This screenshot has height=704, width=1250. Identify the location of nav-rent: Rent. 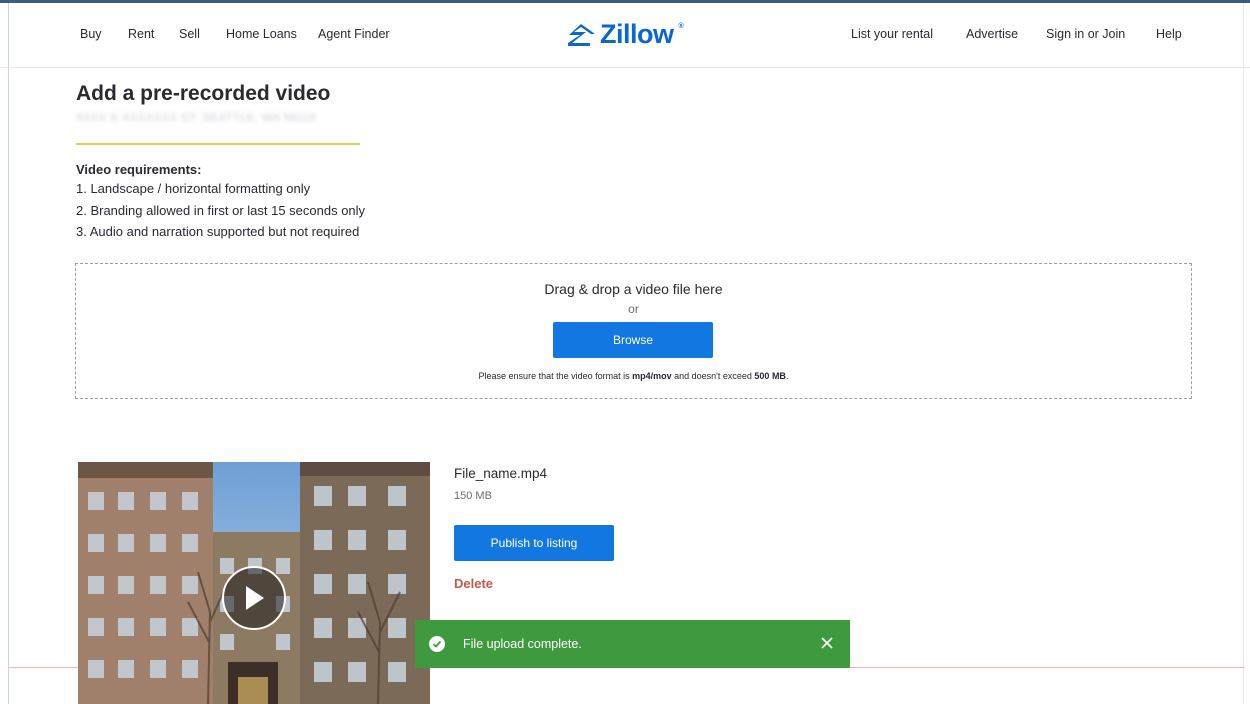
(141, 34).